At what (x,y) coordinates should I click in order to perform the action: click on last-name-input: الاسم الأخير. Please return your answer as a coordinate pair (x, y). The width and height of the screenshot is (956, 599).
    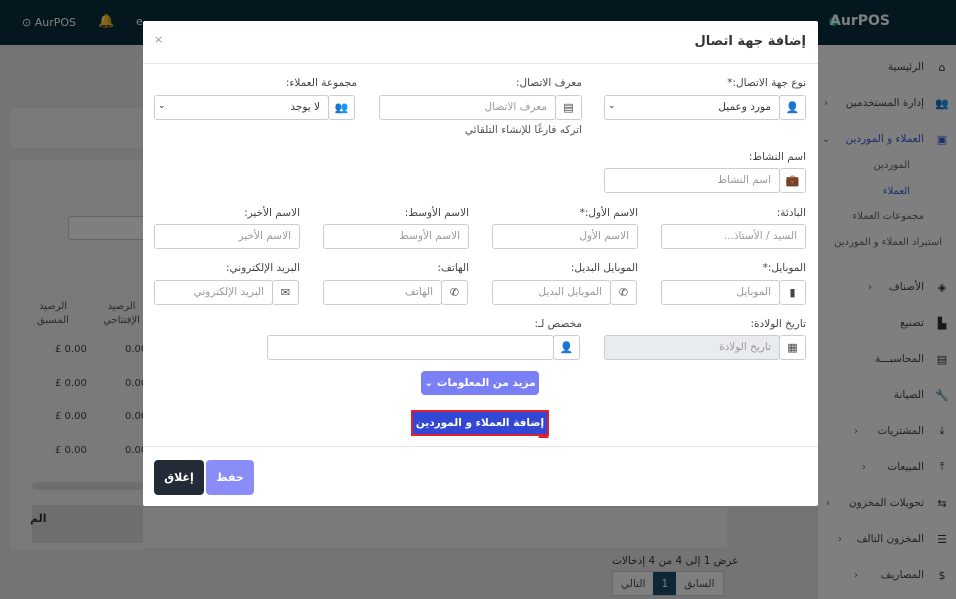
    Looking at the image, I should click on (227, 236).